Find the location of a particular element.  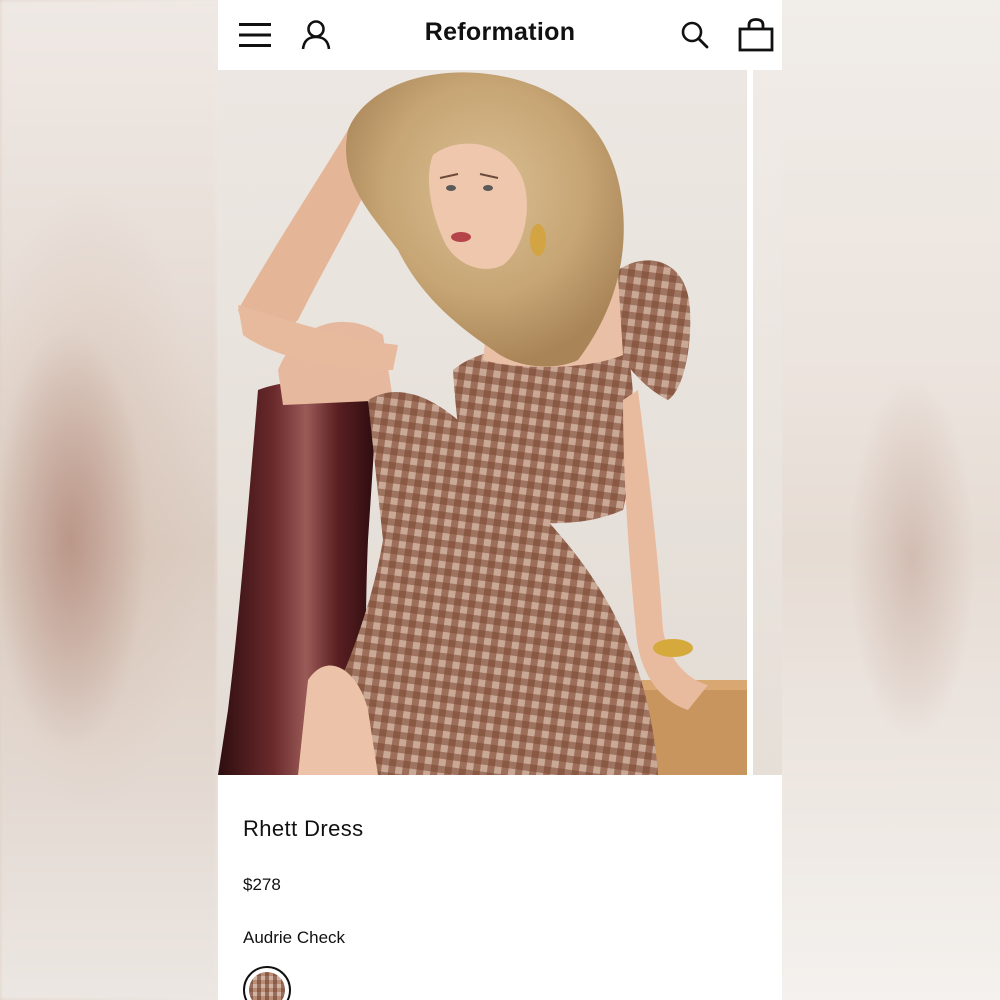

product-price: $278 is located at coordinates (262, 884).